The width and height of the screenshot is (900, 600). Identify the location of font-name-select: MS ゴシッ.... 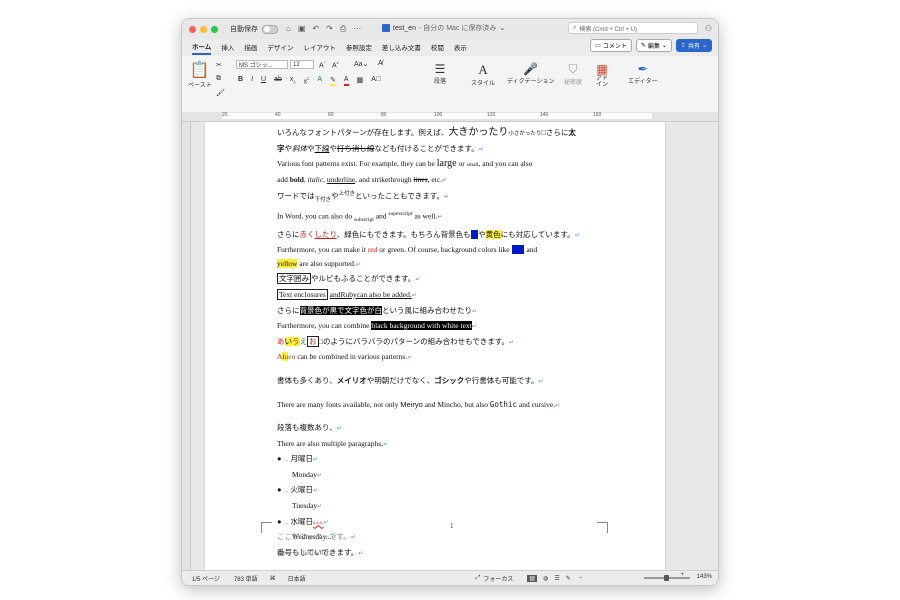
(262, 64).